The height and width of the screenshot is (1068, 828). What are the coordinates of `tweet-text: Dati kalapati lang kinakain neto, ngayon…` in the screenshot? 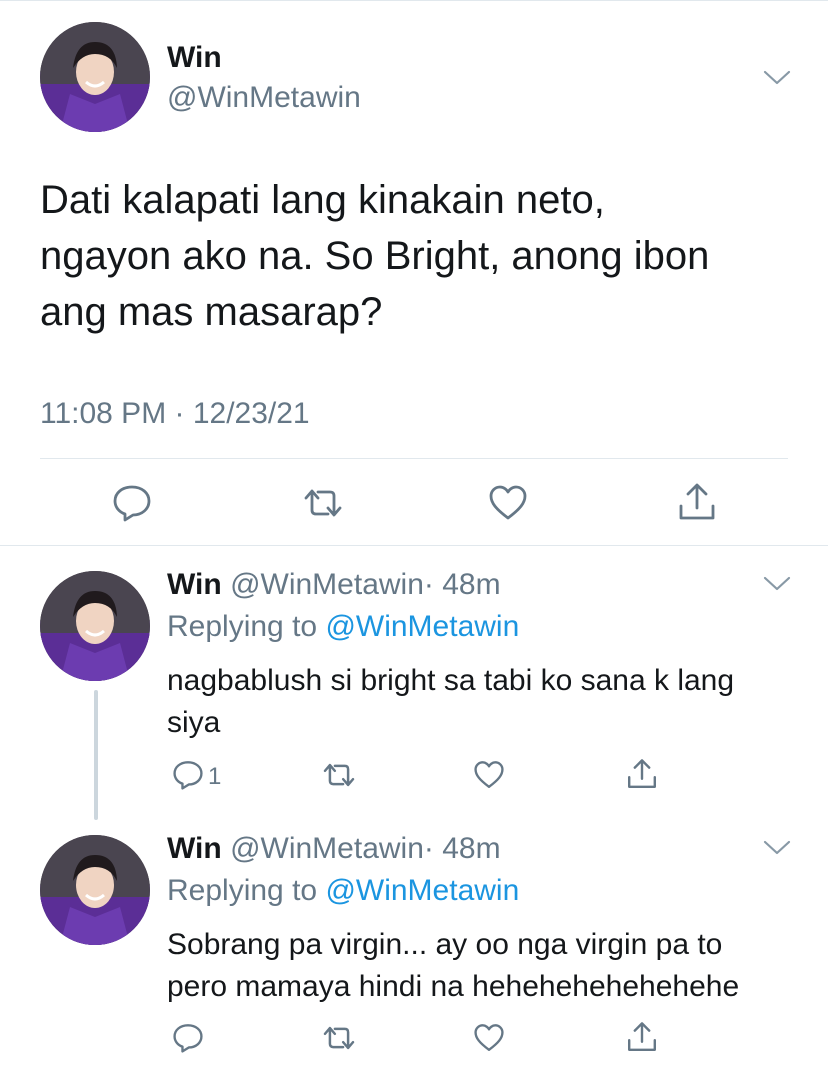 It's located at (420, 256).